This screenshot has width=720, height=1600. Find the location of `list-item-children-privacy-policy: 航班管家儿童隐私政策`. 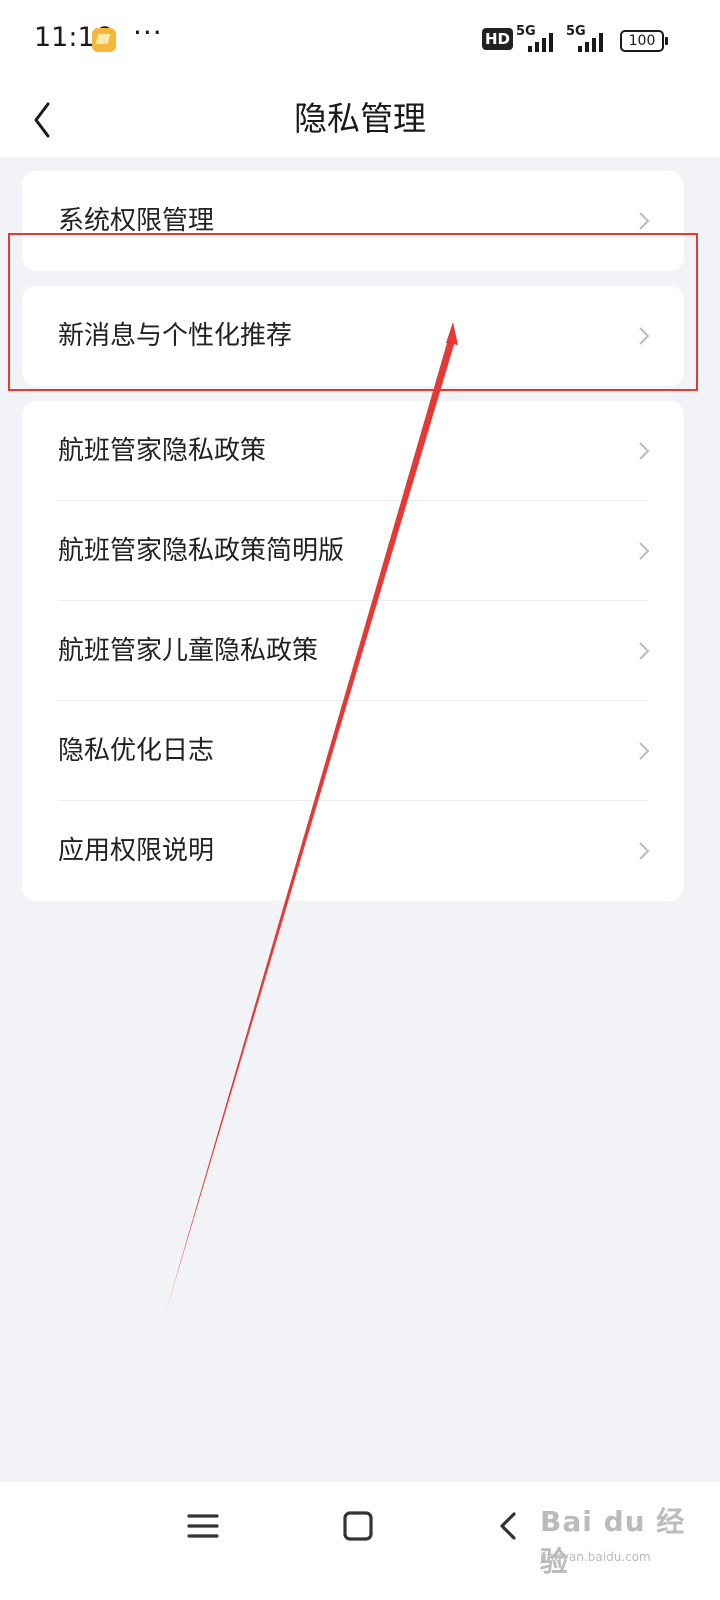

list-item-children-privacy-policy: 航班管家儿童隐私政策 is located at coordinates (353, 651).